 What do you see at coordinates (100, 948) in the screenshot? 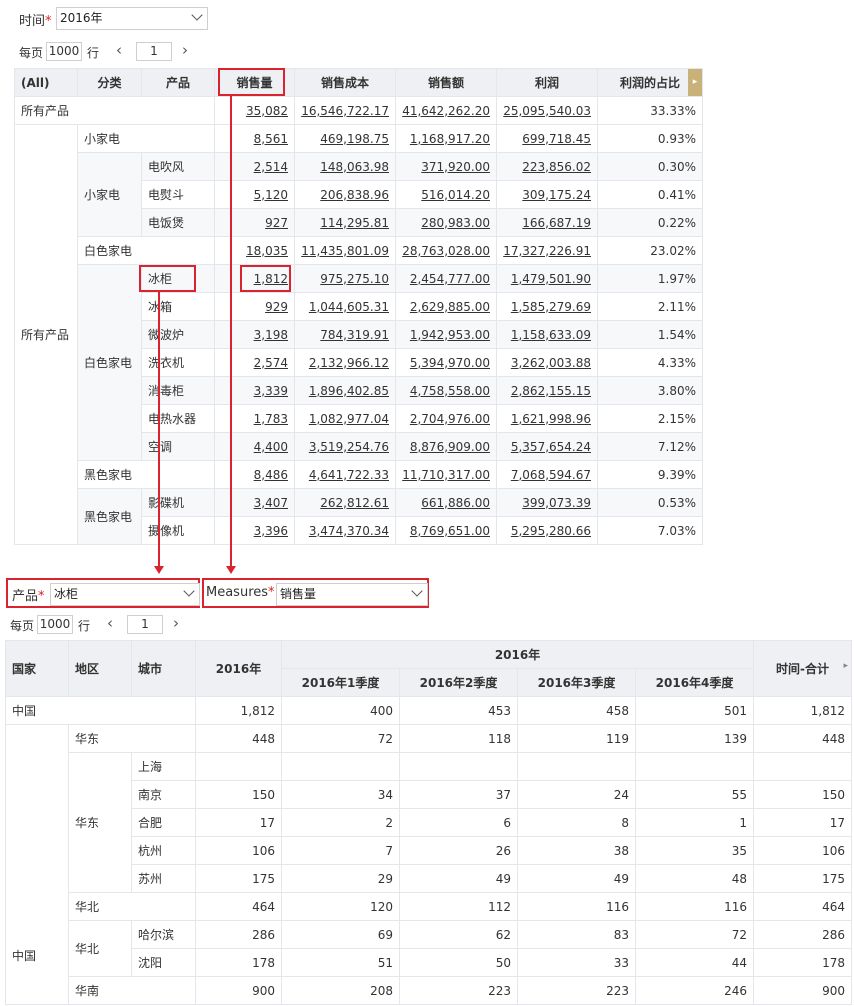
I see `region-label: 华北` at bounding box center [100, 948].